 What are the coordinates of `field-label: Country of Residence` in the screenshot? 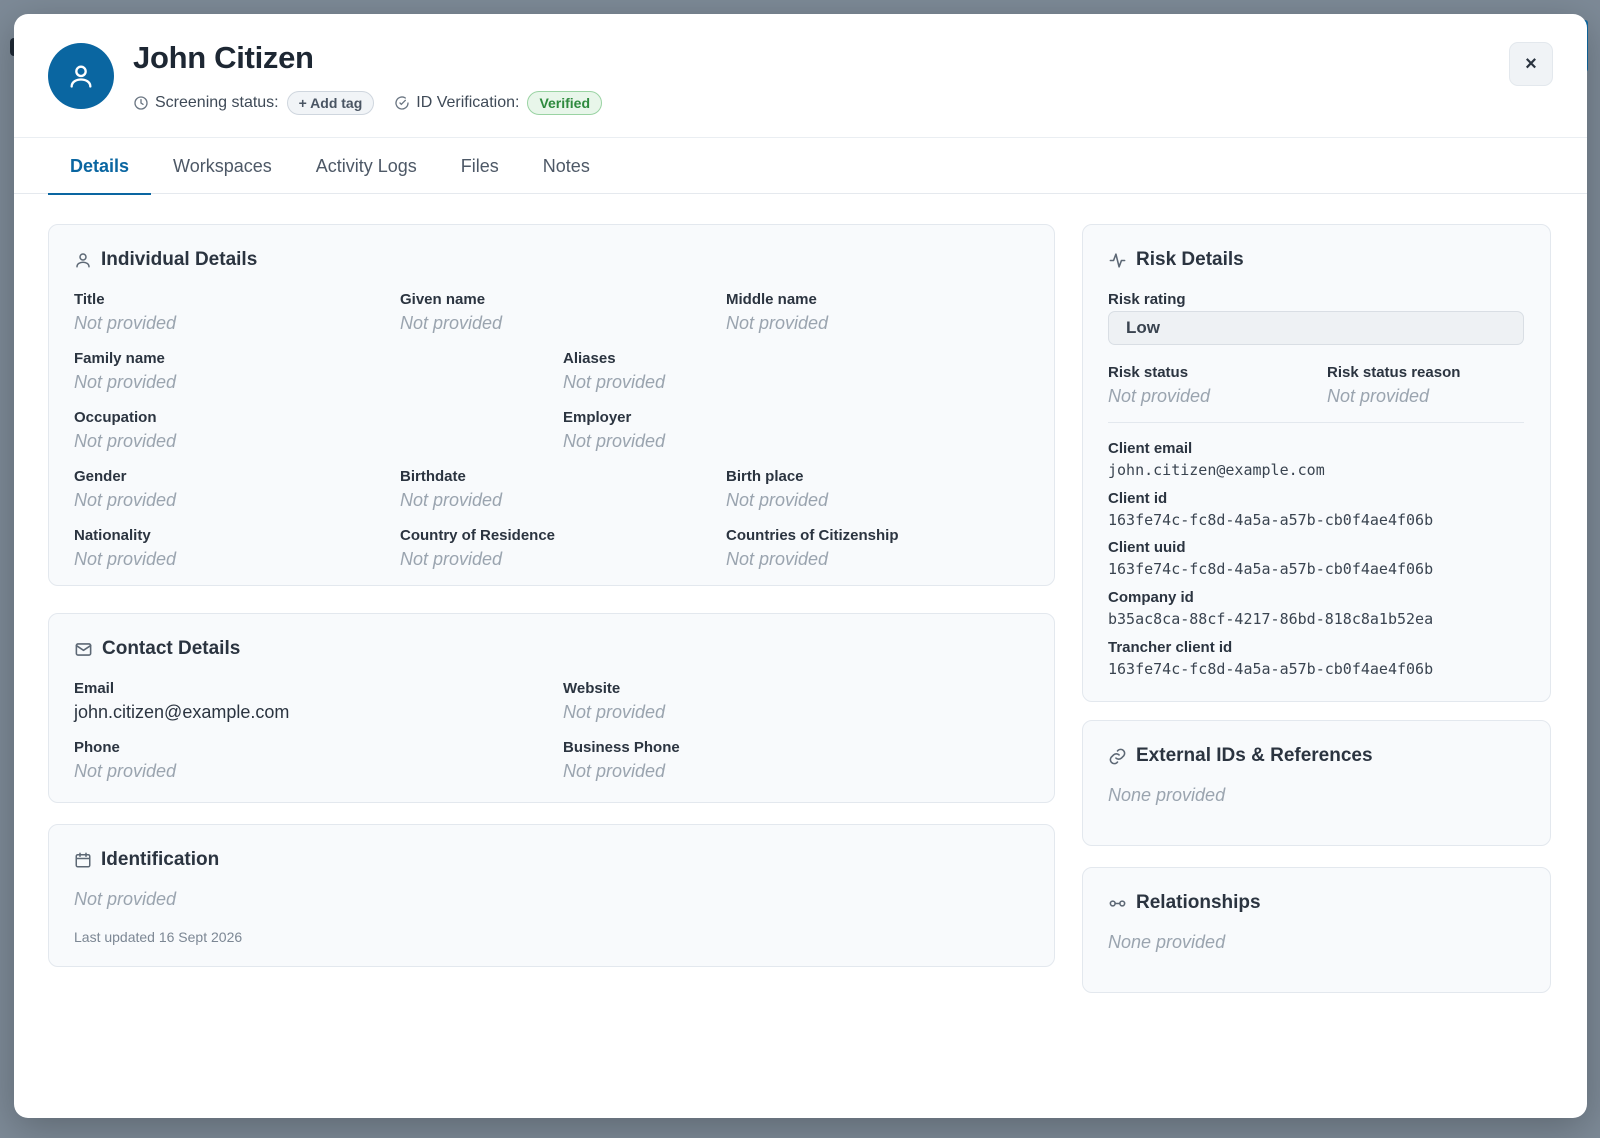 It's located at (478, 535).